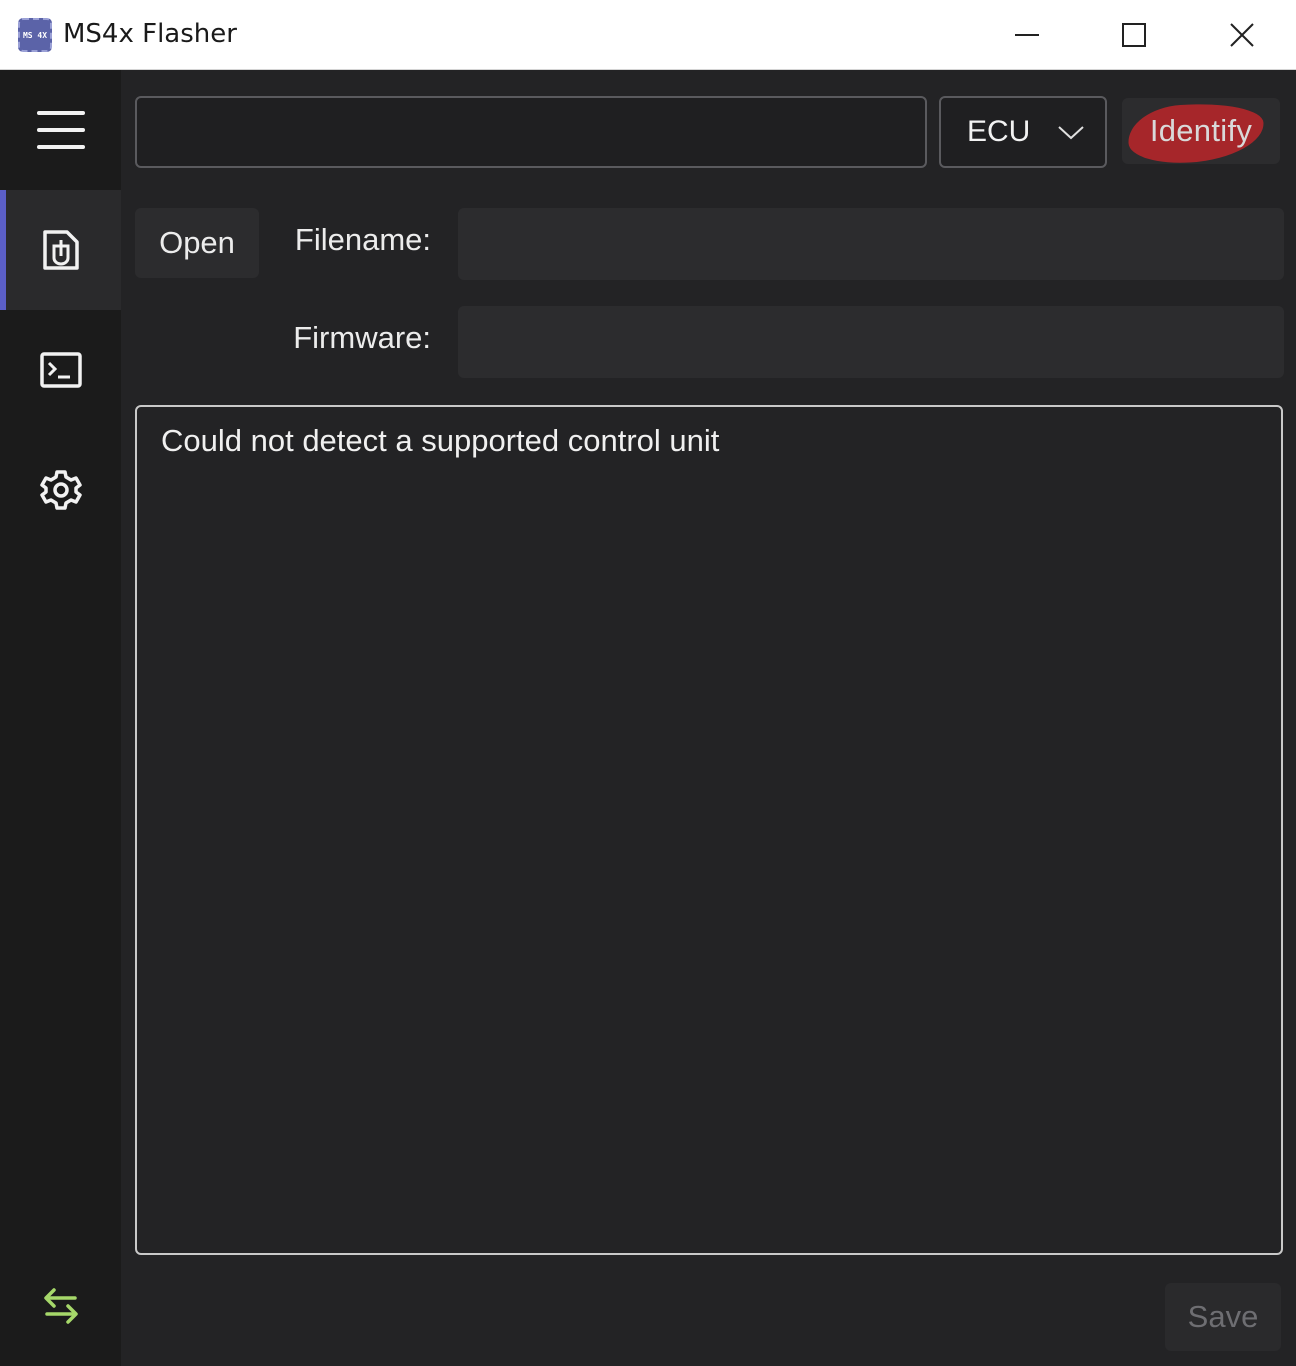 The image size is (1296, 1366). I want to click on sidebar-item-settings, so click(60, 490).